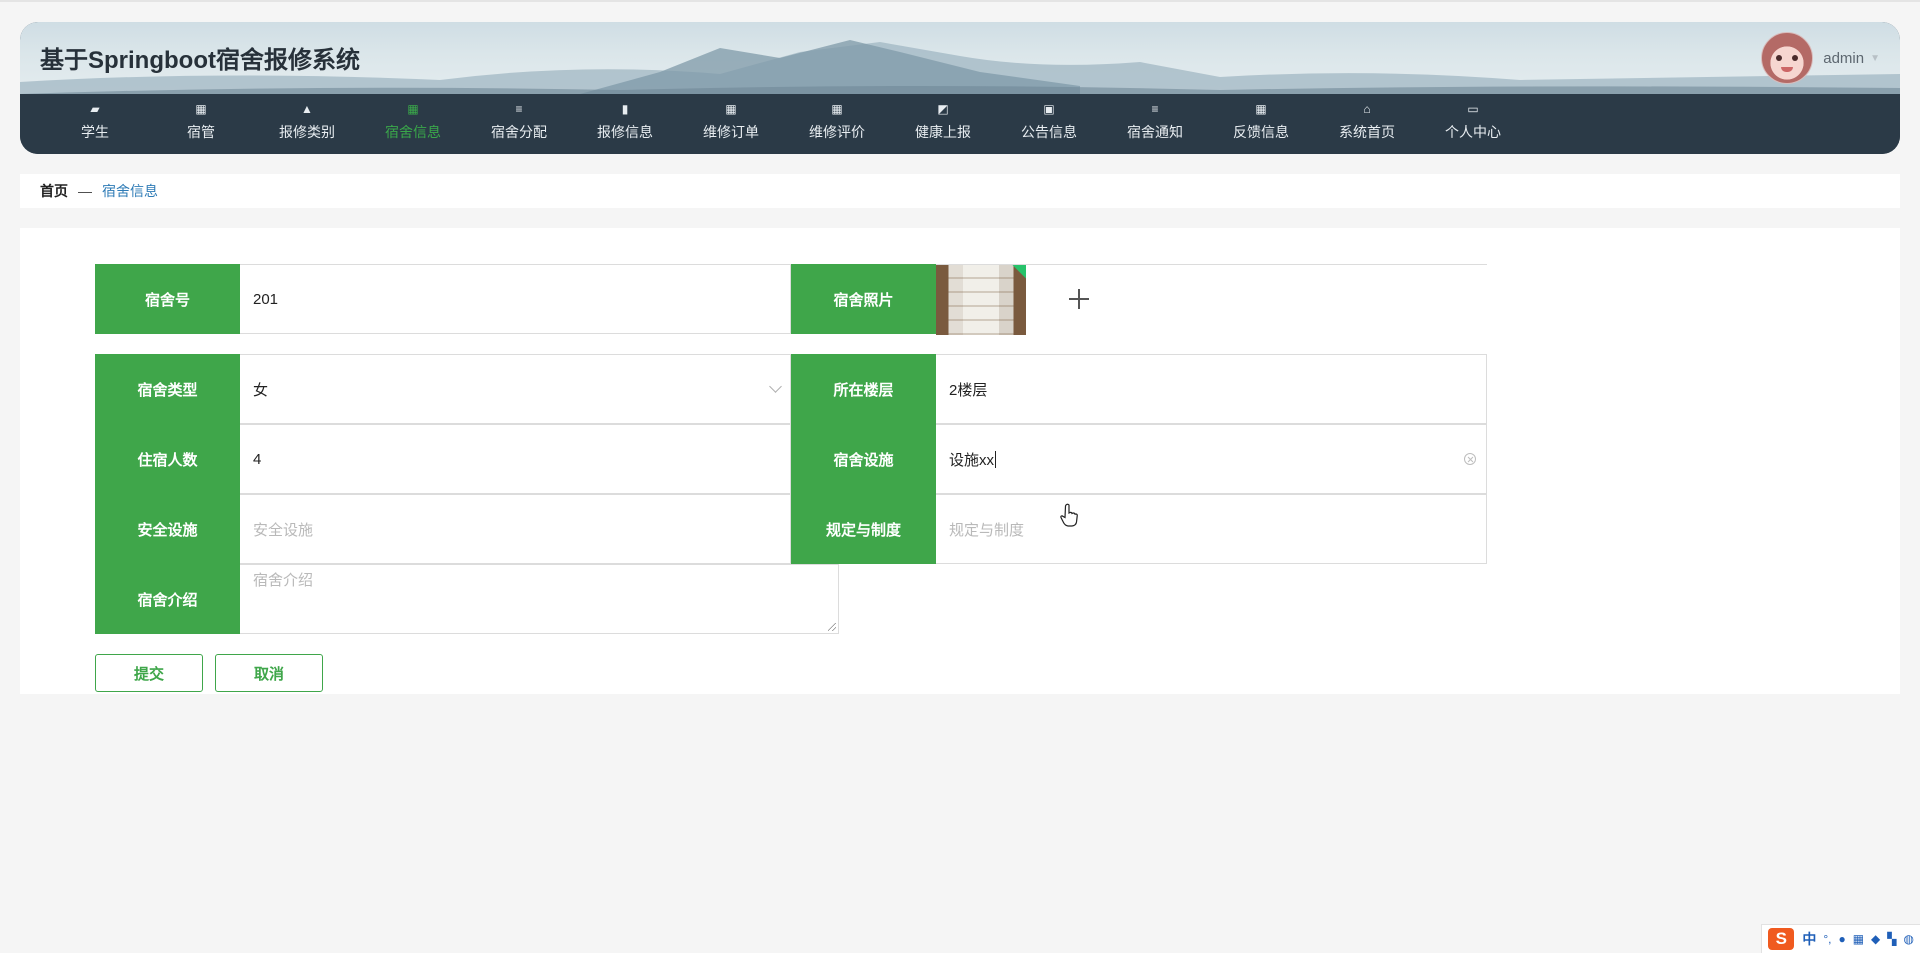  What do you see at coordinates (515, 459) in the screenshot?
I see `occupants-input: 4` at bounding box center [515, 459].